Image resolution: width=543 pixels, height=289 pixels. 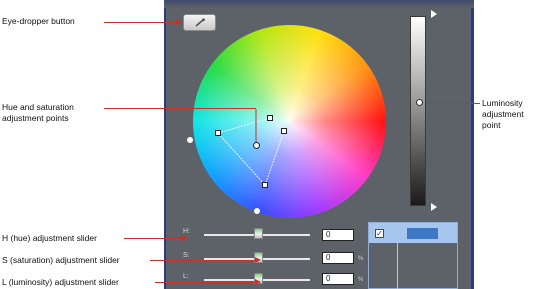 What do you see at coordinates (38, 21) in the screenshot?
I see `callout-eyedropper: Eye-dropper button` at bounding box center [38, 21].